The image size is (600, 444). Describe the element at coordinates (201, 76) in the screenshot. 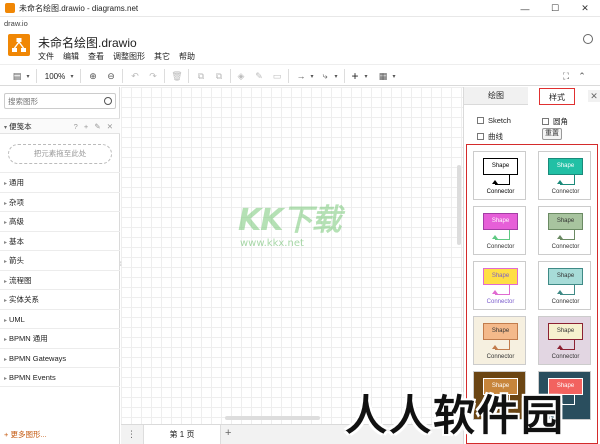

I see `to-front-icon: ⧉` at that location.